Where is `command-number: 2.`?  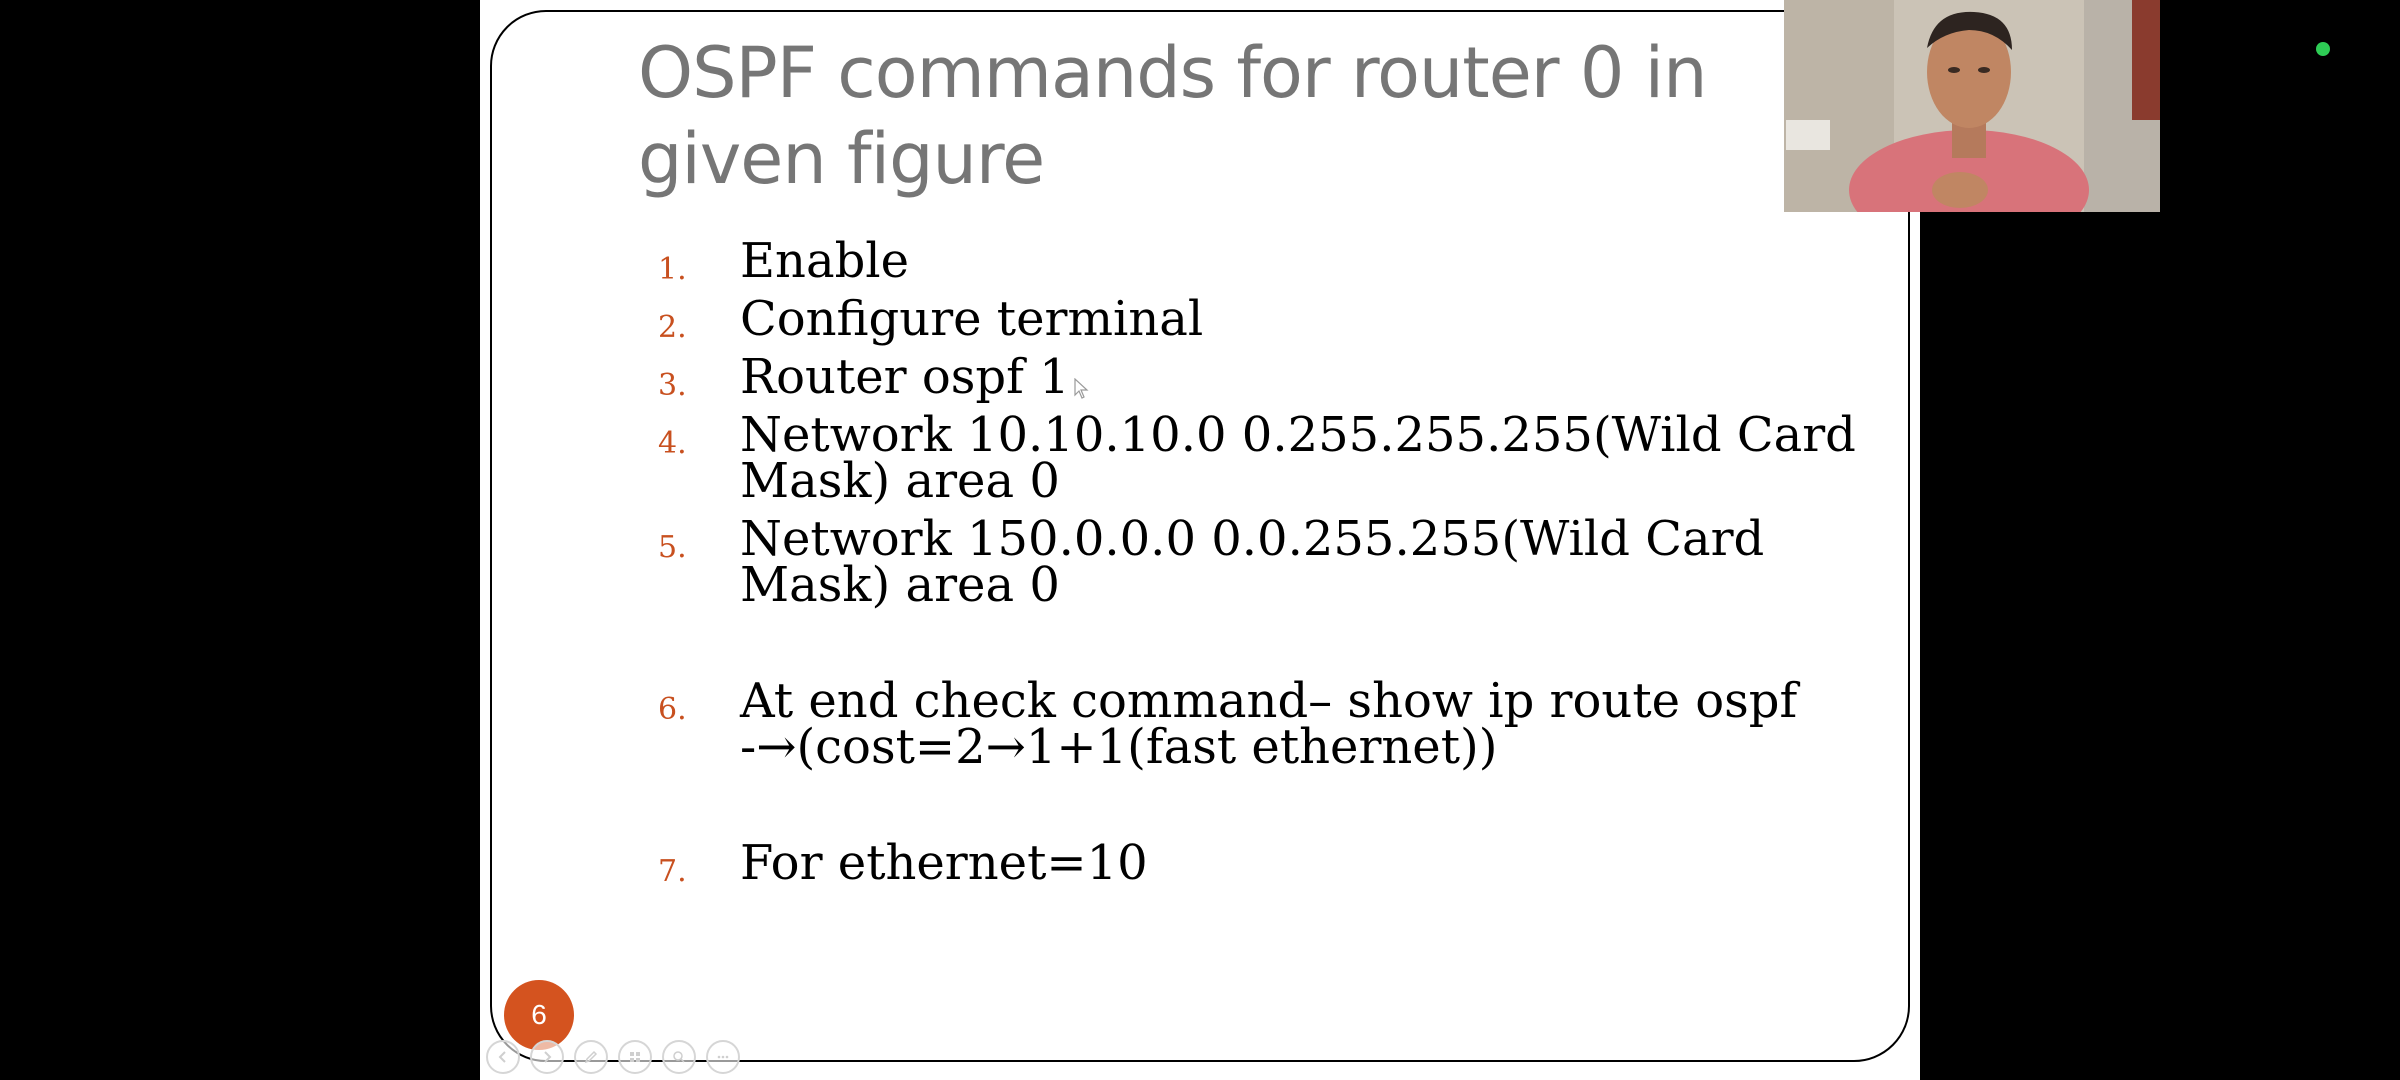 command-number: 2. is located at coordinates (672, 327).